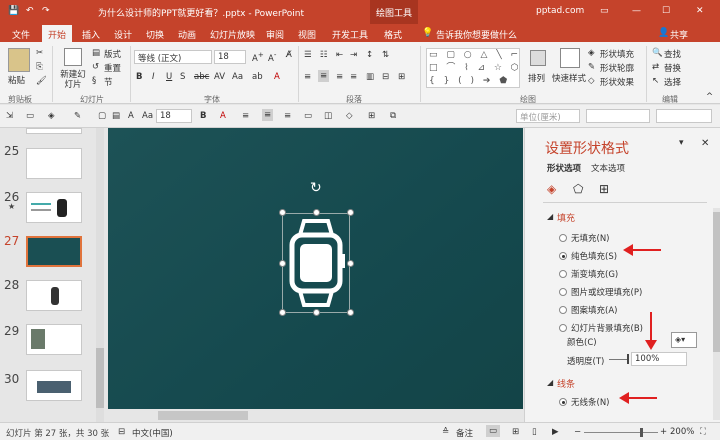  What do you see at coordinates (353, 55) in the screenshot?
I see `increase-indent-icon: ⇥` at bounding box center [353, 55].